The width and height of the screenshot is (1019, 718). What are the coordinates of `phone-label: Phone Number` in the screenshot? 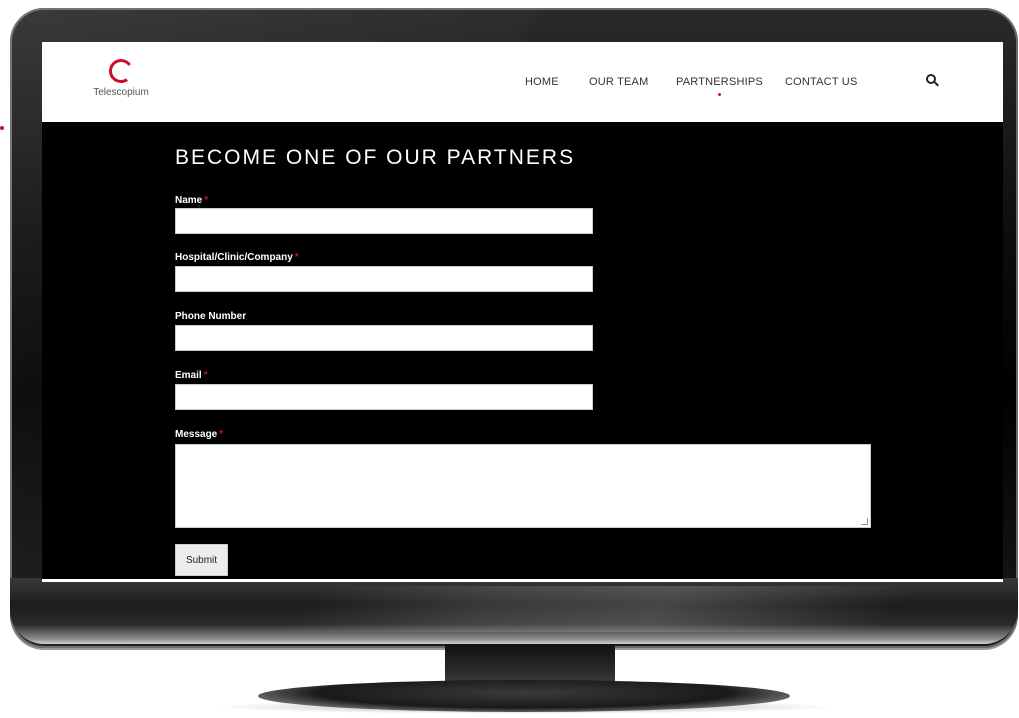 It's located at (210, 316).